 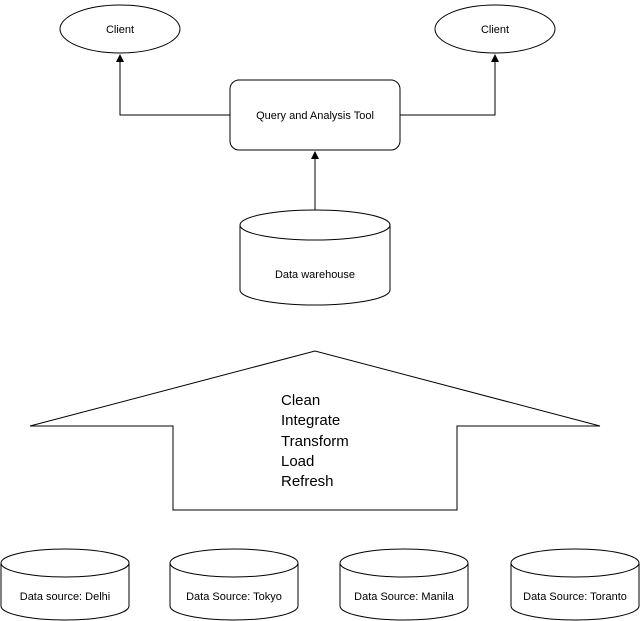 I want to click on client-right-node: Client, so click(x=495, y=29).